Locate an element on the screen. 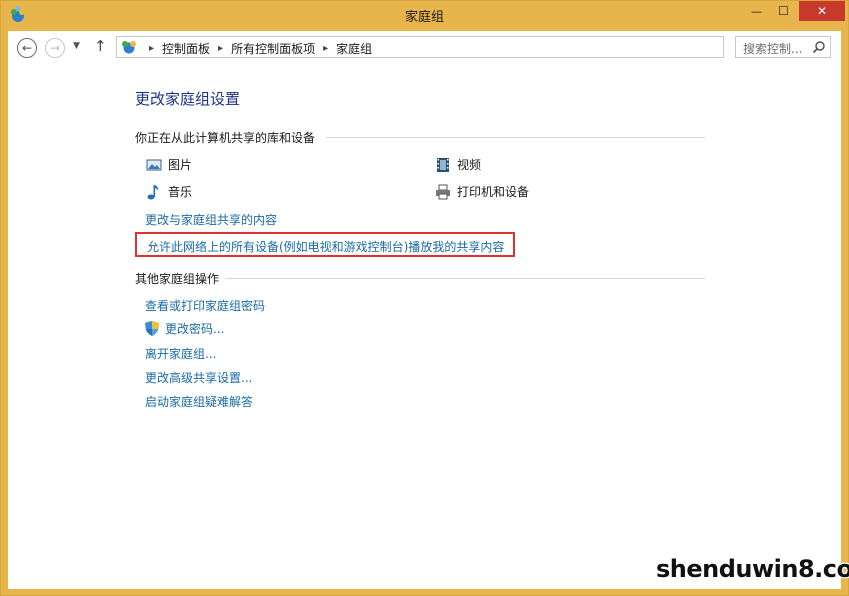 This screenshot has width=849, height=596. library-label: 图片 is located at coordinates (180, 165).